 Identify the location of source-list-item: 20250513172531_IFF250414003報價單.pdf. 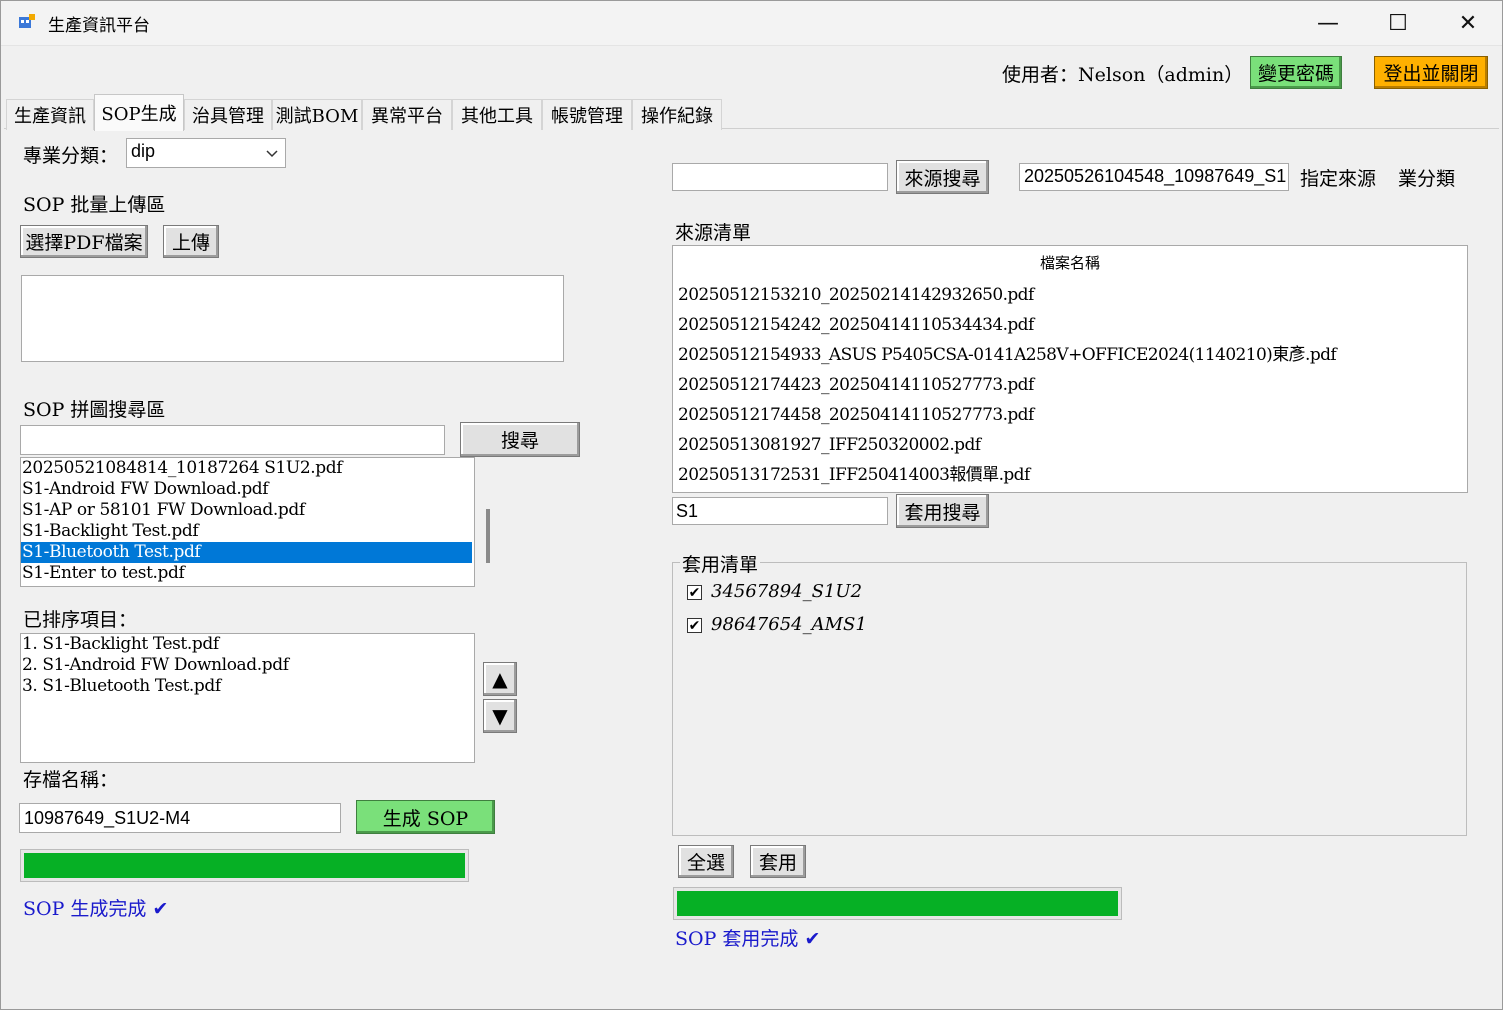
(1070, 475).